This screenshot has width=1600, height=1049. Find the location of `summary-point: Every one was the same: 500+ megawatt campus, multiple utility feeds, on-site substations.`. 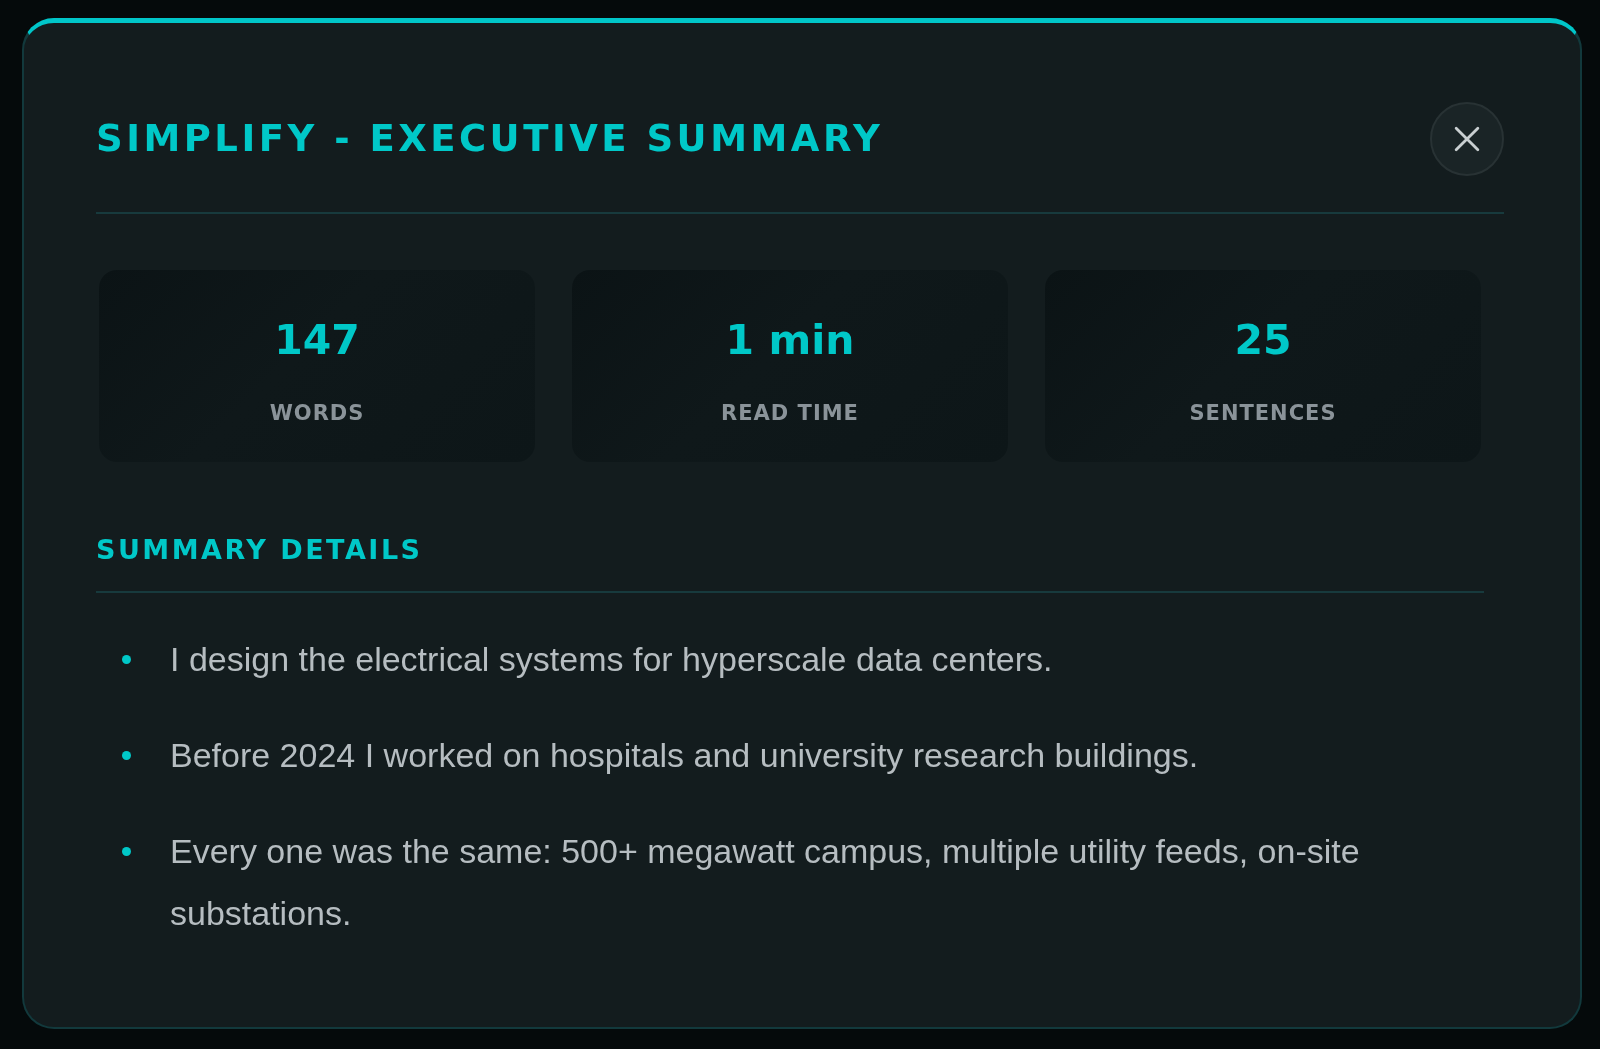

summary-point: Every one was the same: 500+ megawatt campus, multiple utility feeds, on-site substations. is located at coordinates (765, 882).